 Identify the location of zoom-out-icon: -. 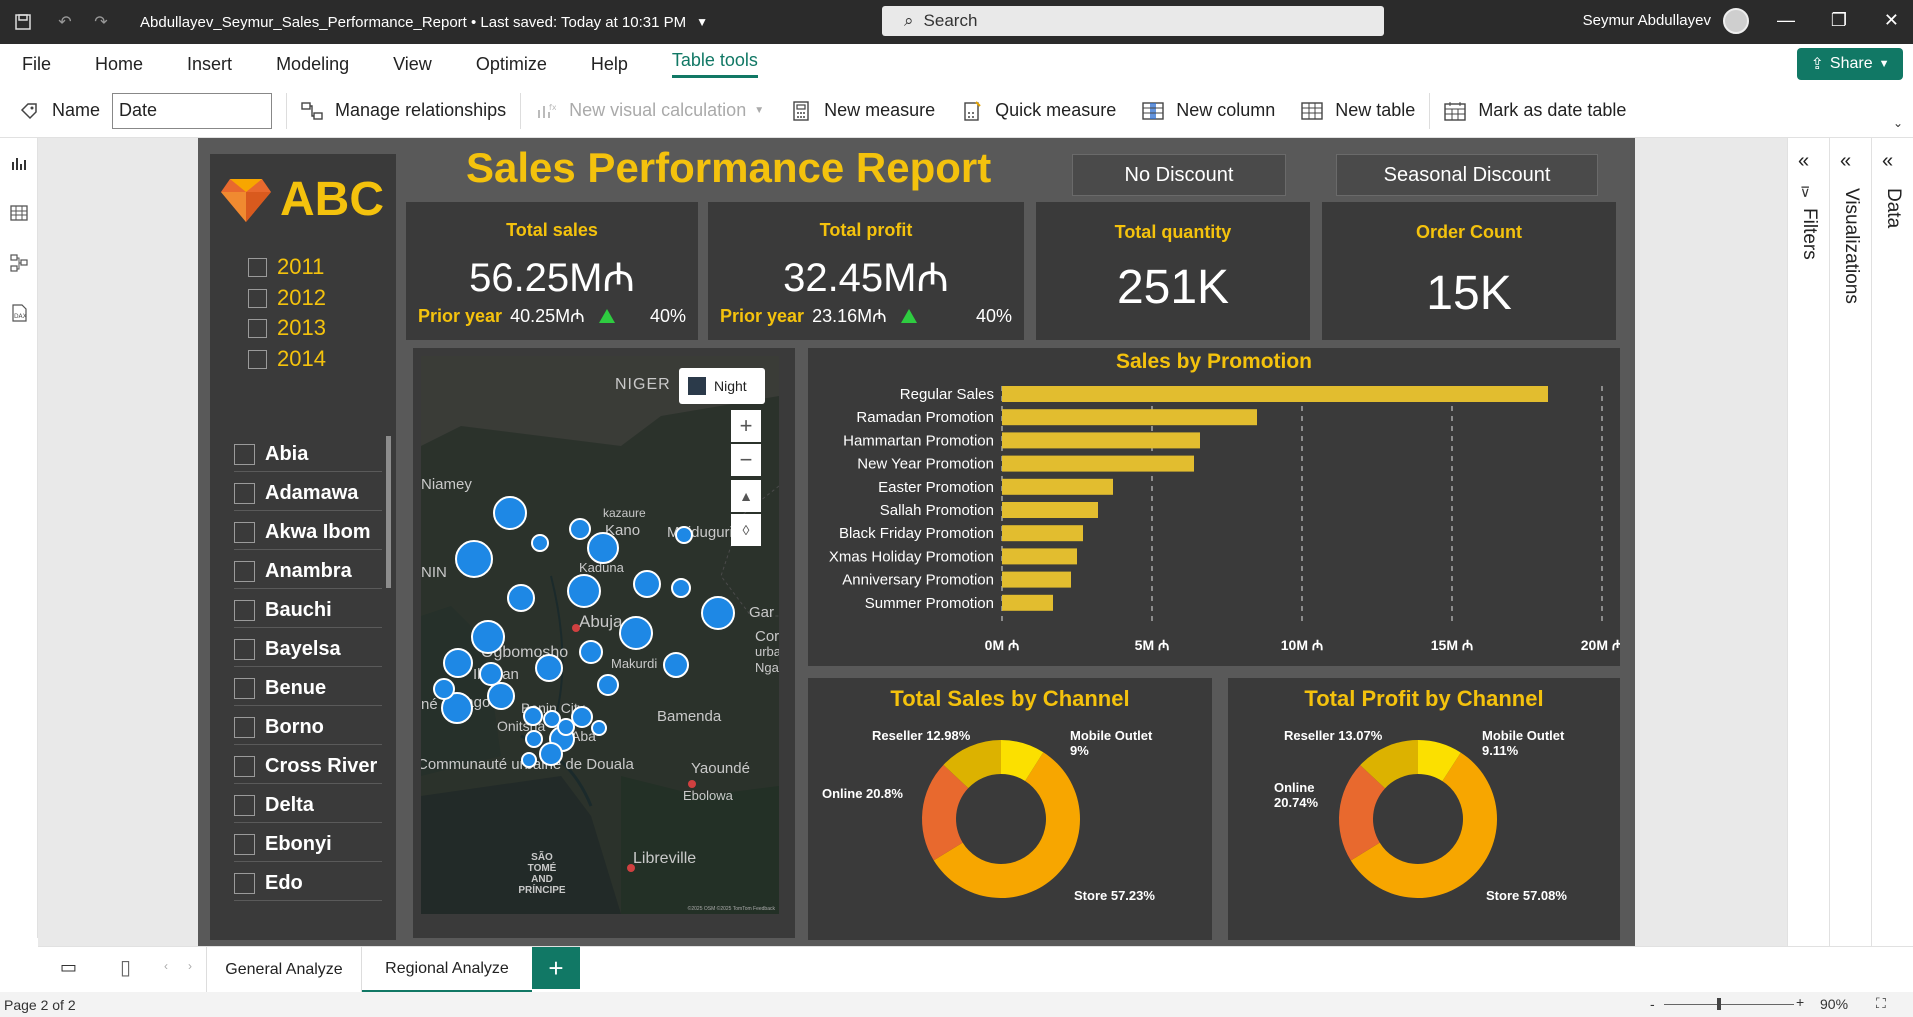
(1652, 1004).